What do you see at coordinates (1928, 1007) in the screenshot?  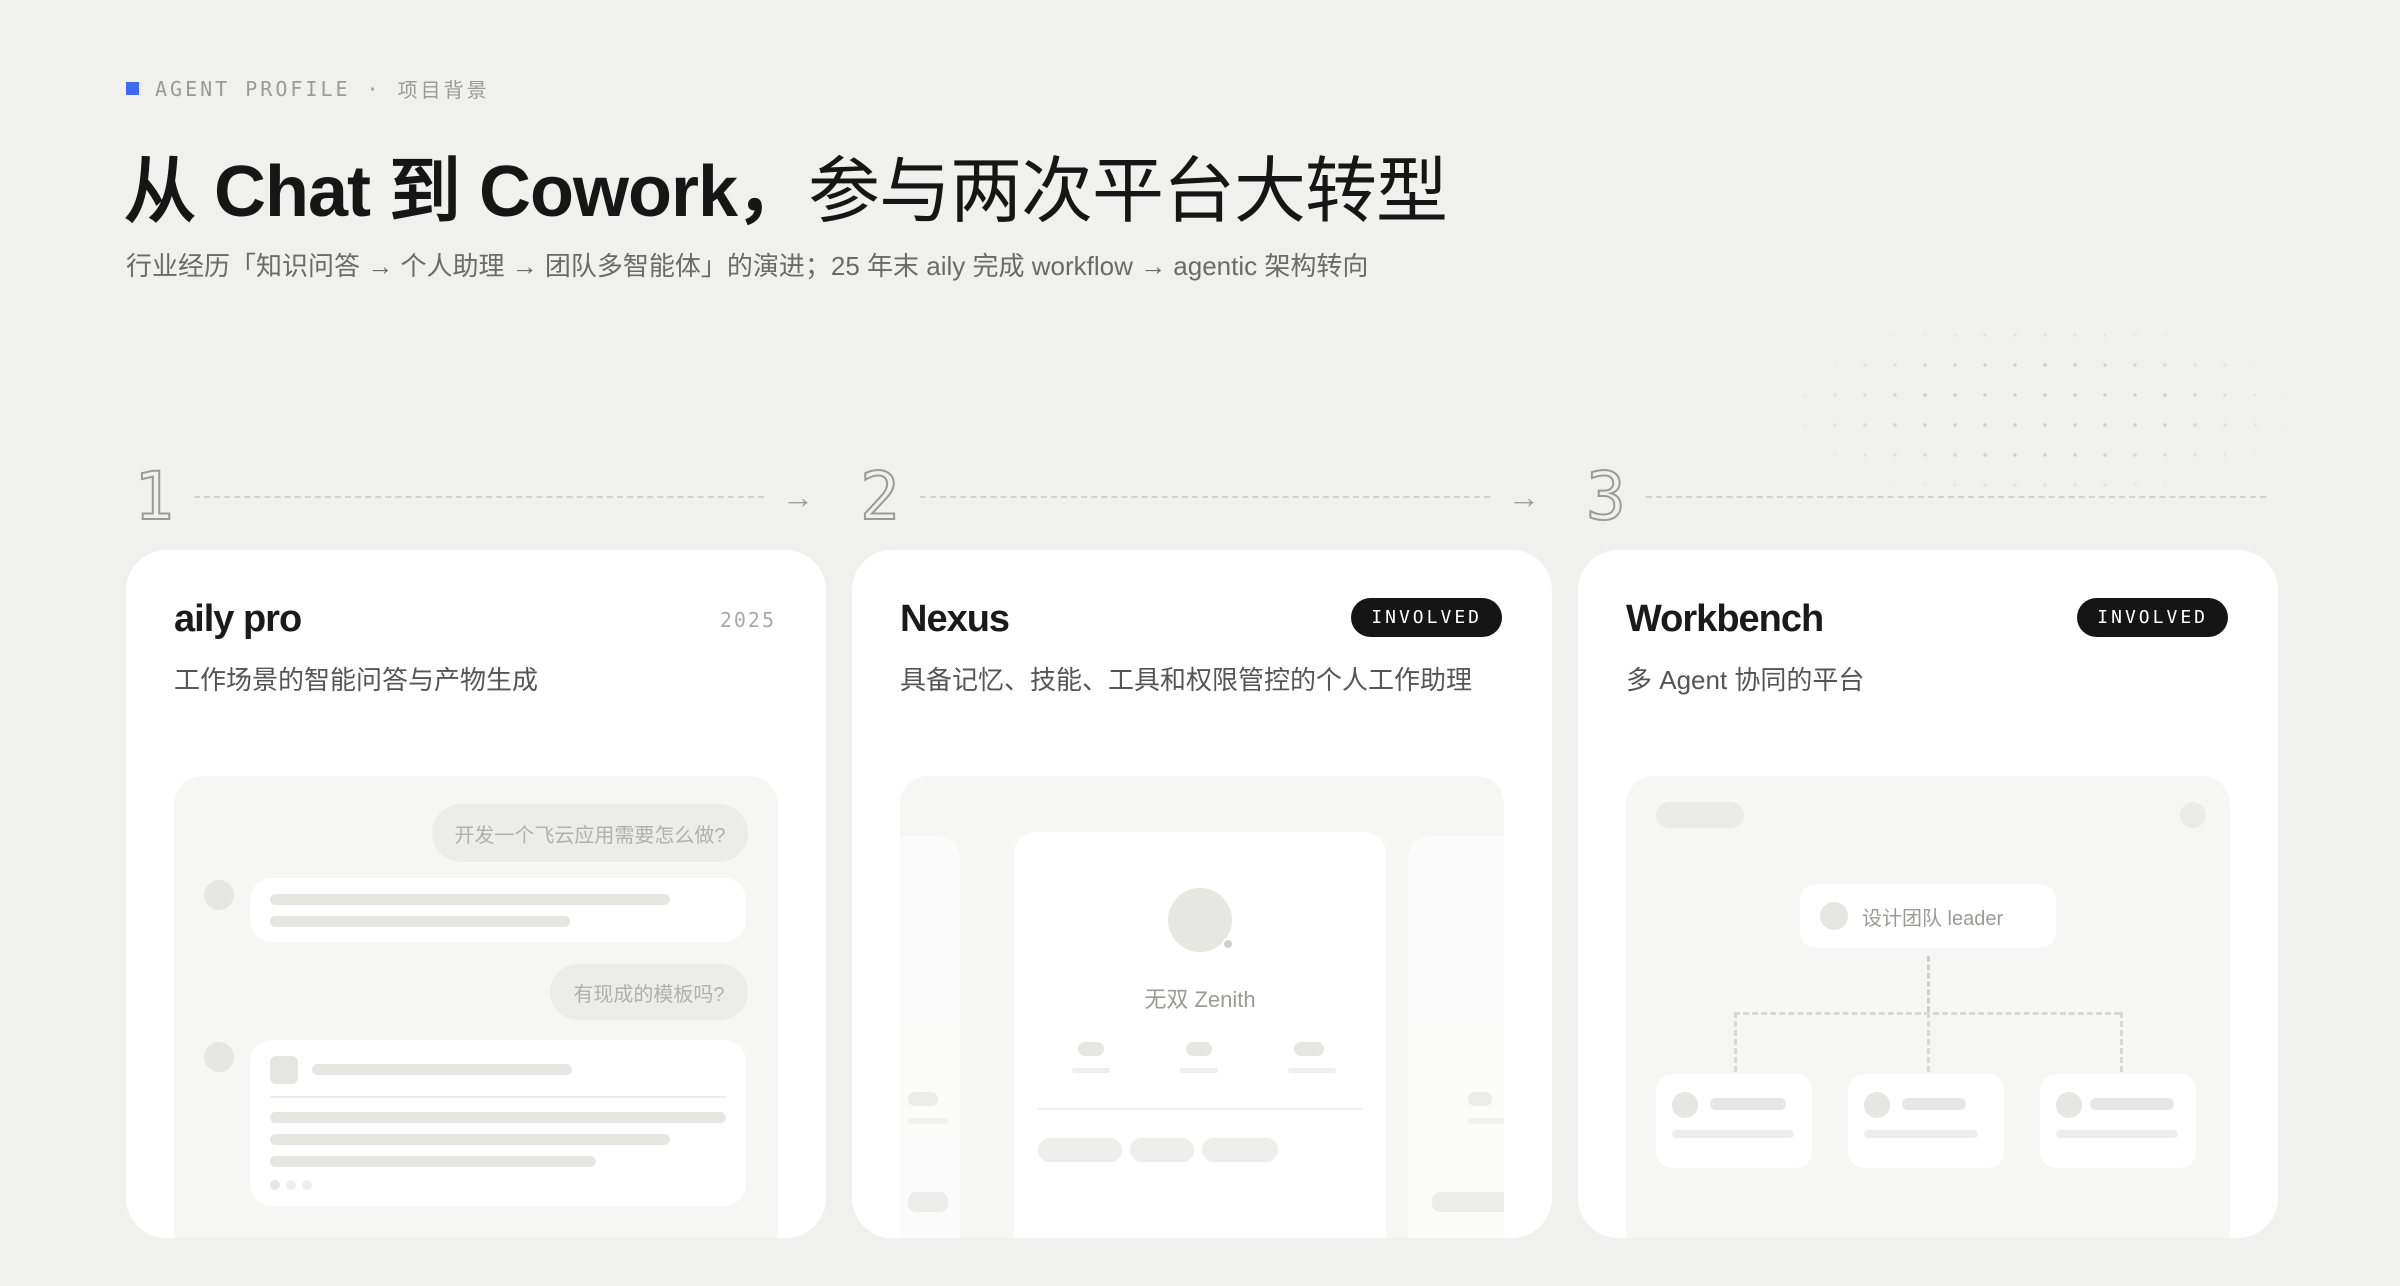 I see `multi-agent-preview: 设计团队 leader` at bounding box center [1928, 1007].